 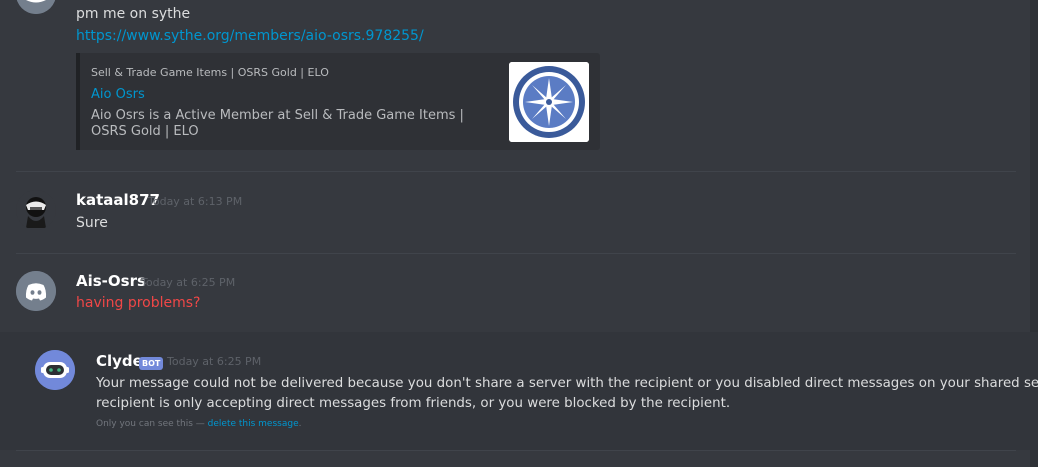 I want to click on clyde-bot-icon, so click(x=55, y=370).